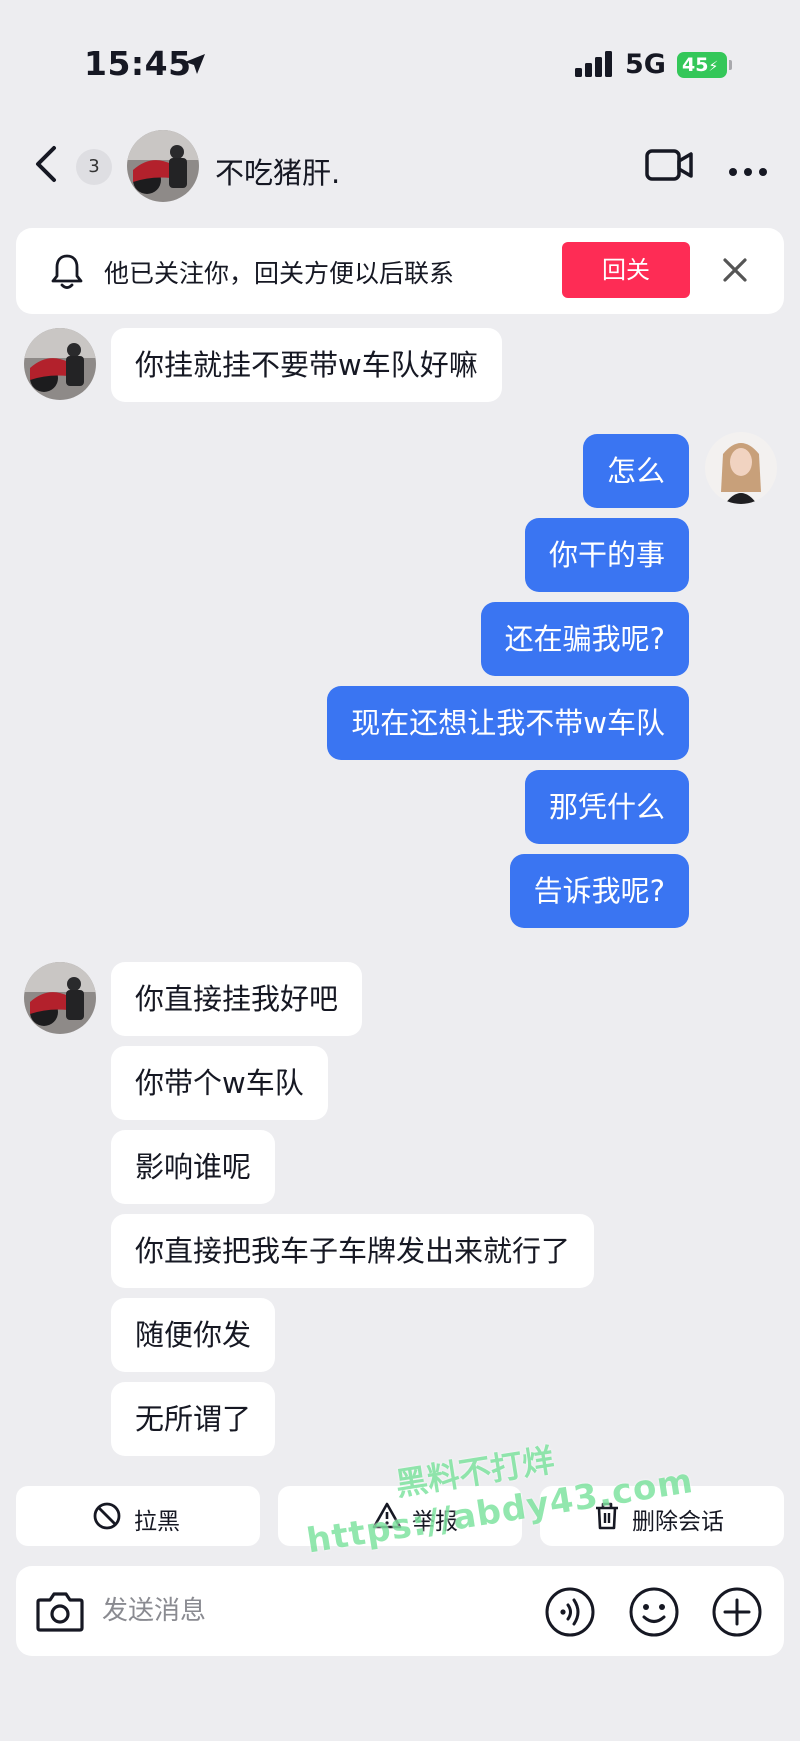  Describe the element at coordinates (219, 1083) in the screenshot. I see `incoming-message: 你带个w车队` at that location.